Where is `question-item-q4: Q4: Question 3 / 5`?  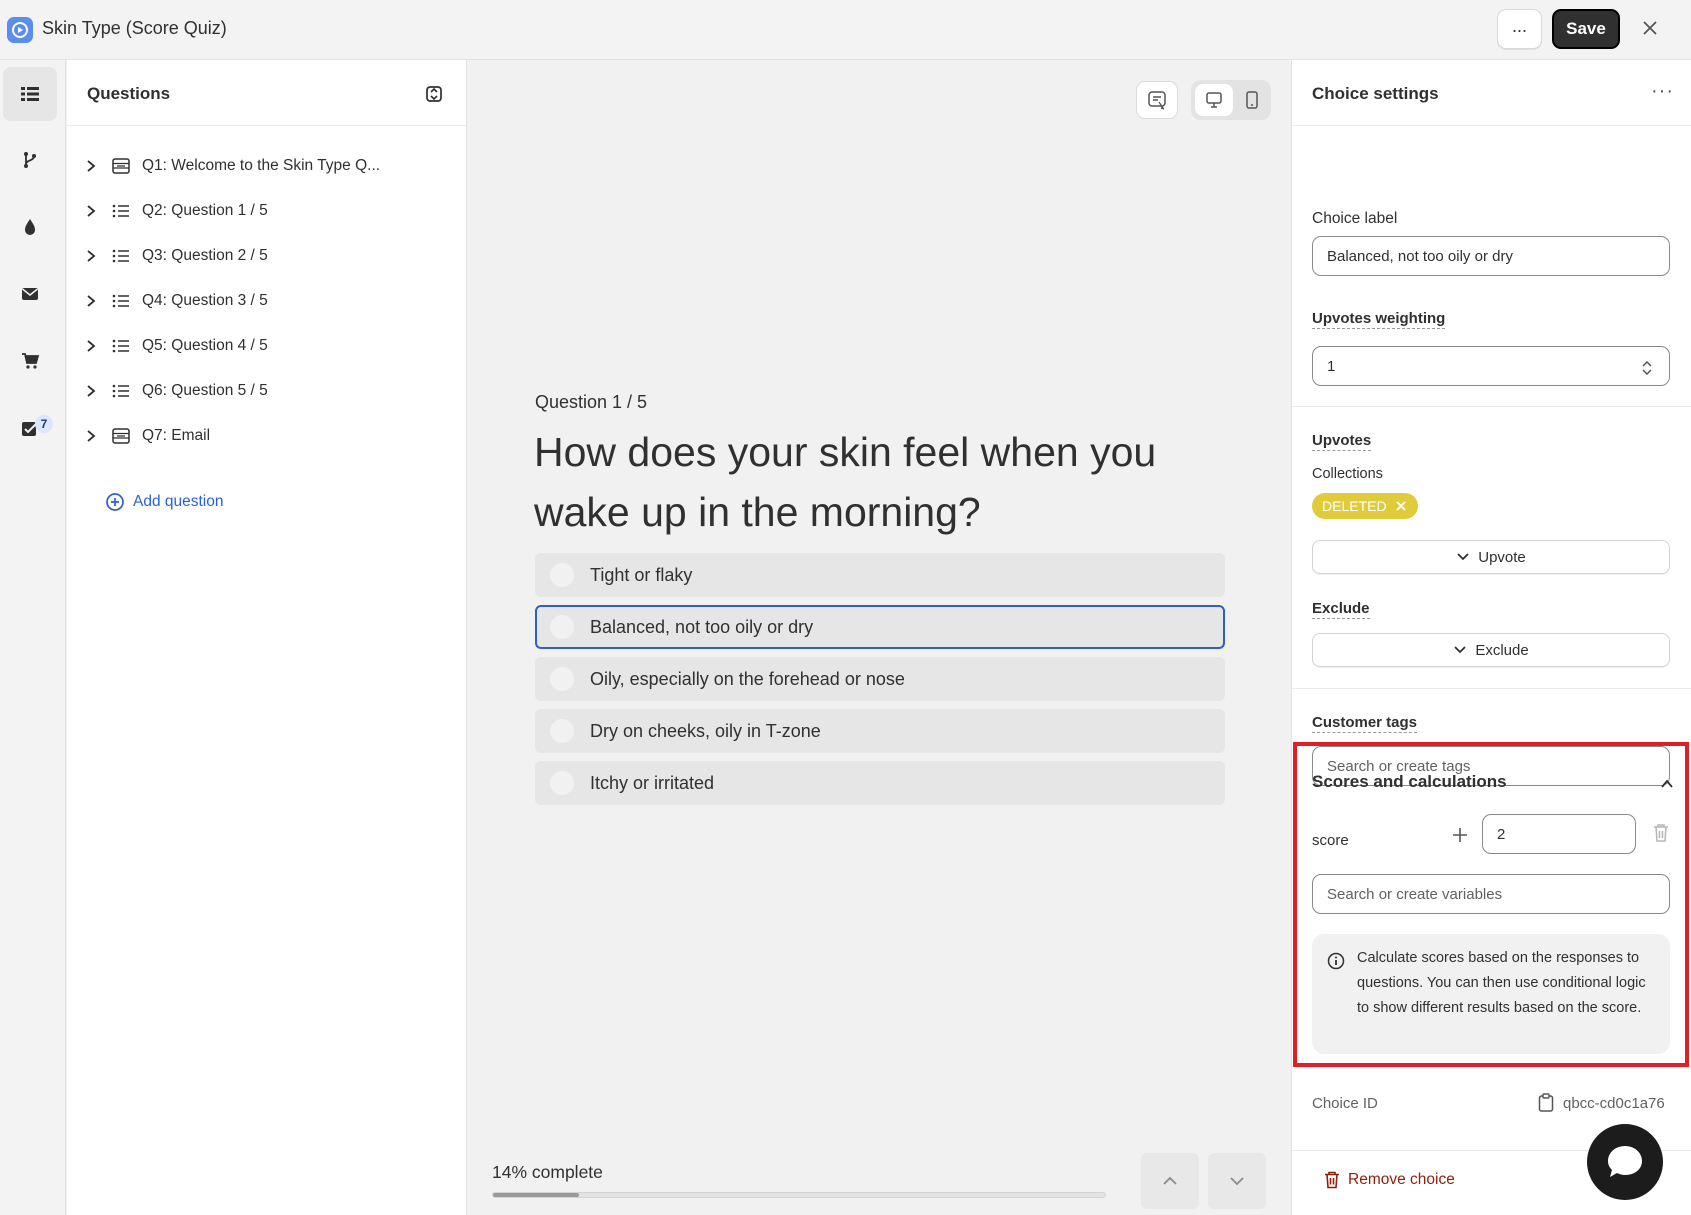
question-item-q4: Q4: Question 3 / 5 is located at coordinates (267, 301).